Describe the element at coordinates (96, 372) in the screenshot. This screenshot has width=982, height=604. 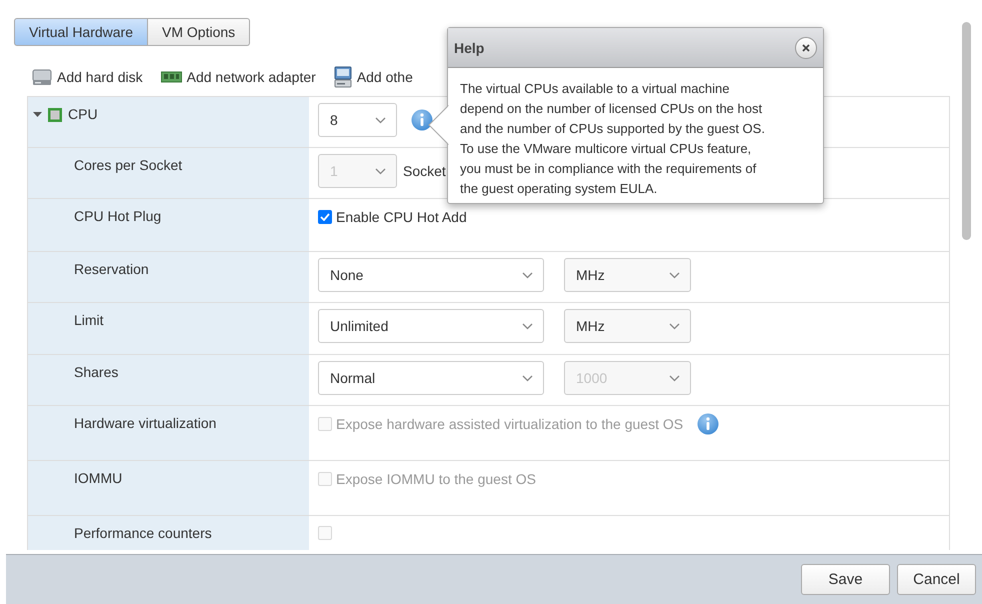
I see `row-label: Shares` at that location.